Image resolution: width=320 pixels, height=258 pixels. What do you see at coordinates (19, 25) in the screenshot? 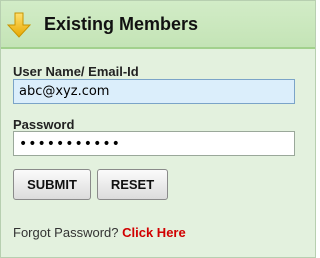
I see `down-arrow-icon` at bounding box center [19, 25].